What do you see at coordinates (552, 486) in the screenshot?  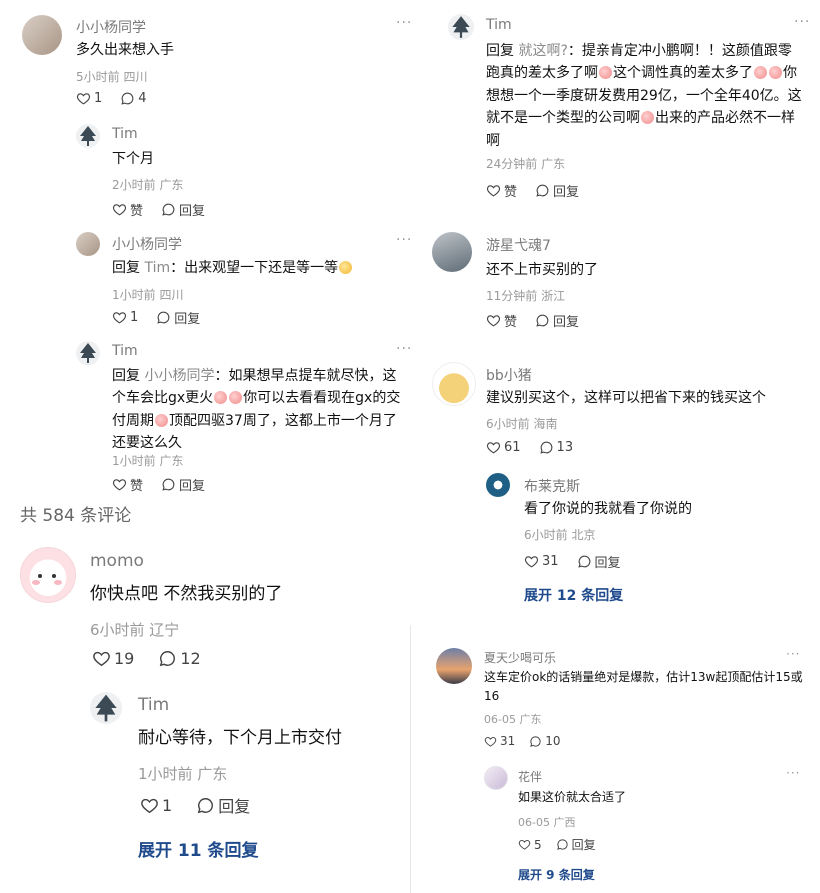 I see `commenter-name: 布莱克斯` at bounding box center [552, 486].